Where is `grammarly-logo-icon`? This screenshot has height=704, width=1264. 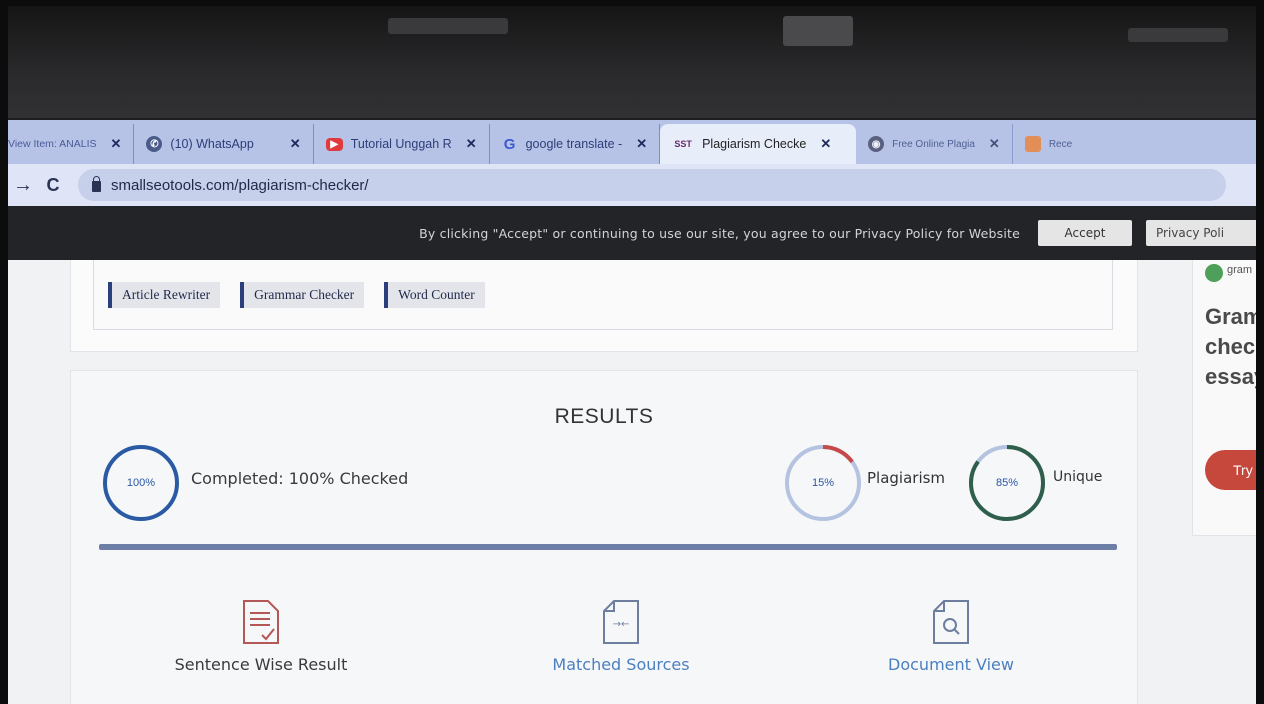 grammarly-logo-icon is located at coordinates (1214, 273).